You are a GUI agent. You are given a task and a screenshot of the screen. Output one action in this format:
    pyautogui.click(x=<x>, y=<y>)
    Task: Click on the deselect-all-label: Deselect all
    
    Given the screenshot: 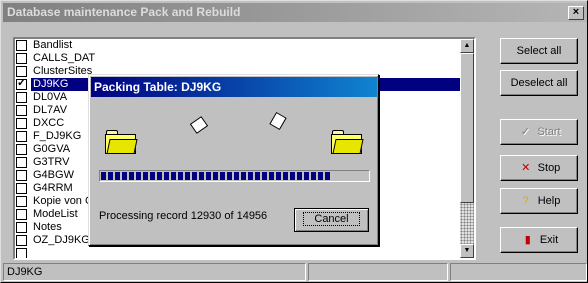 What is the action you would take?
    pyautogui.click(x=539, y=83)
    